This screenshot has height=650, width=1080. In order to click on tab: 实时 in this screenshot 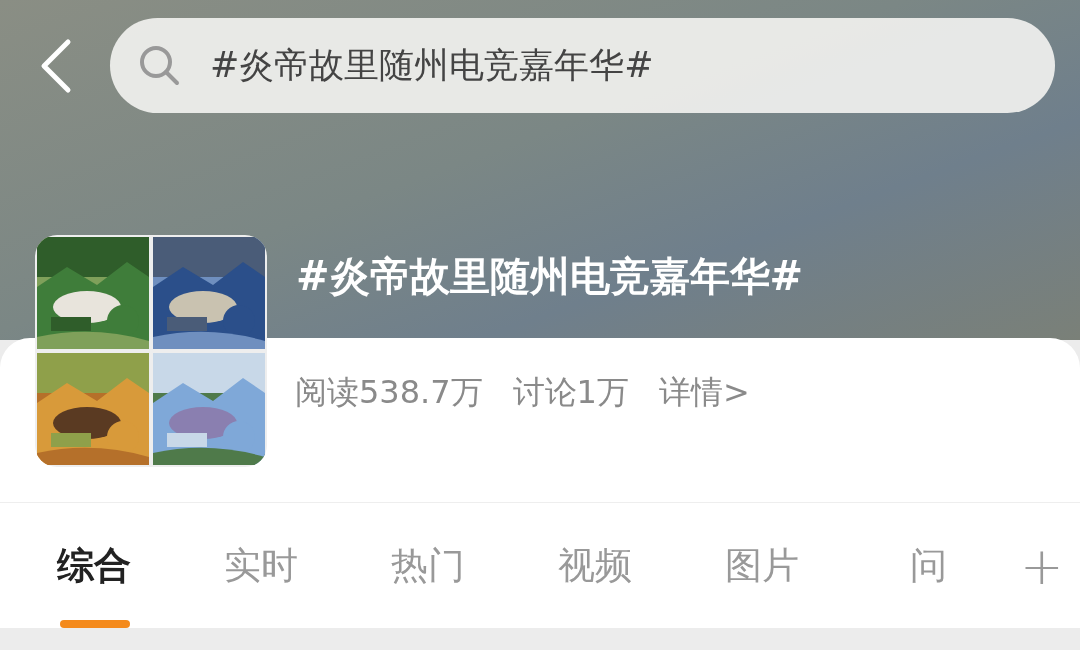, I will do `click(260, 565)`.